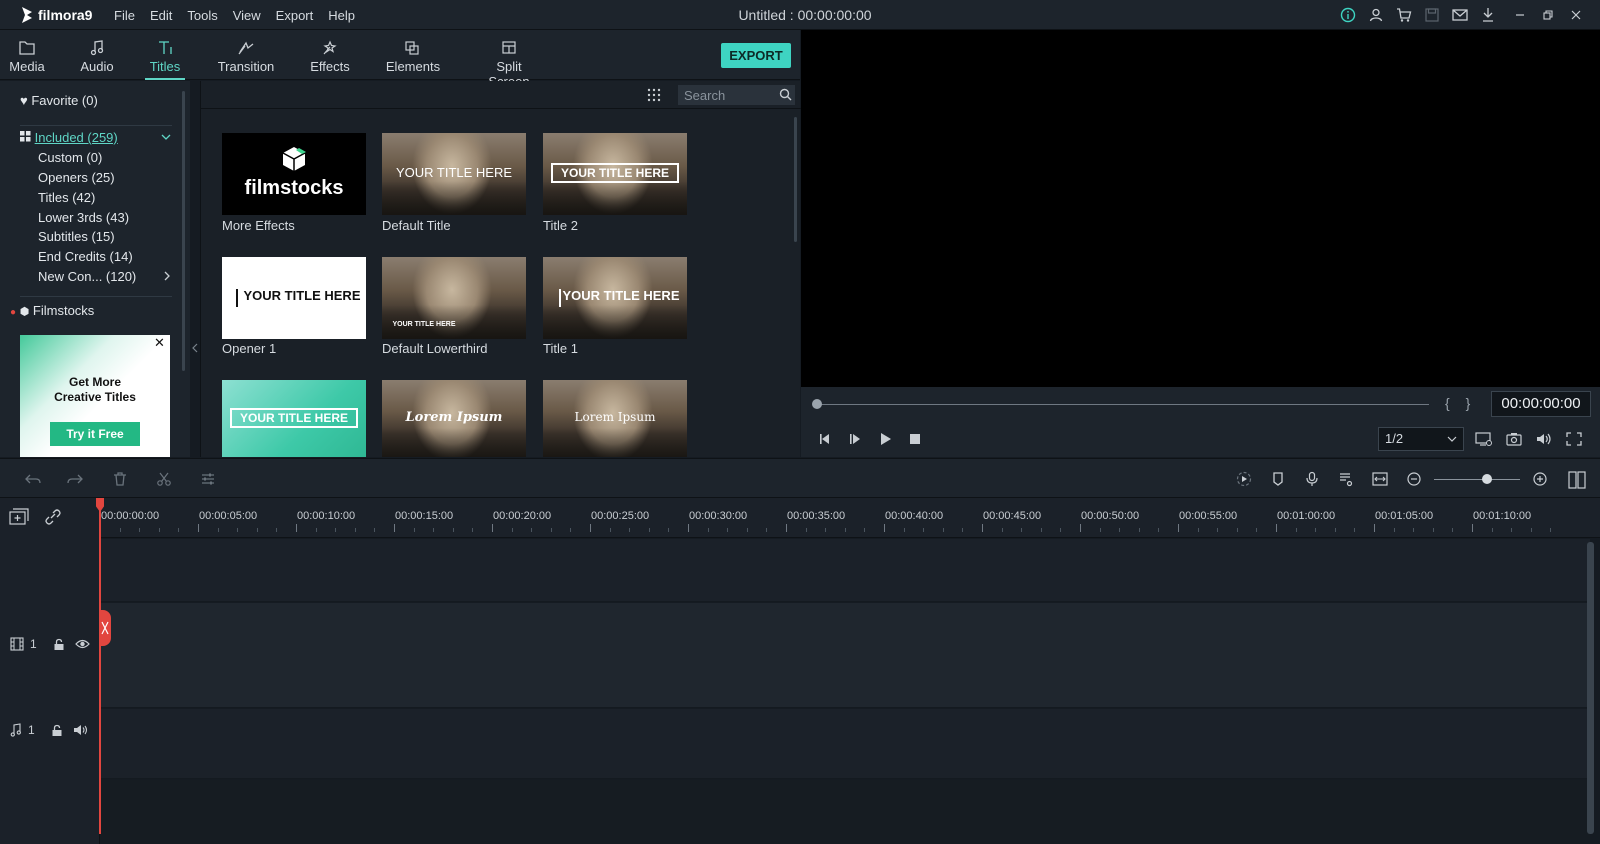 The width and height of the screenshot is (1600, 844). I want to click on filmstocks-ad-banner: ✕ Get More Creative Titles Try it Free, so click(95, 396).